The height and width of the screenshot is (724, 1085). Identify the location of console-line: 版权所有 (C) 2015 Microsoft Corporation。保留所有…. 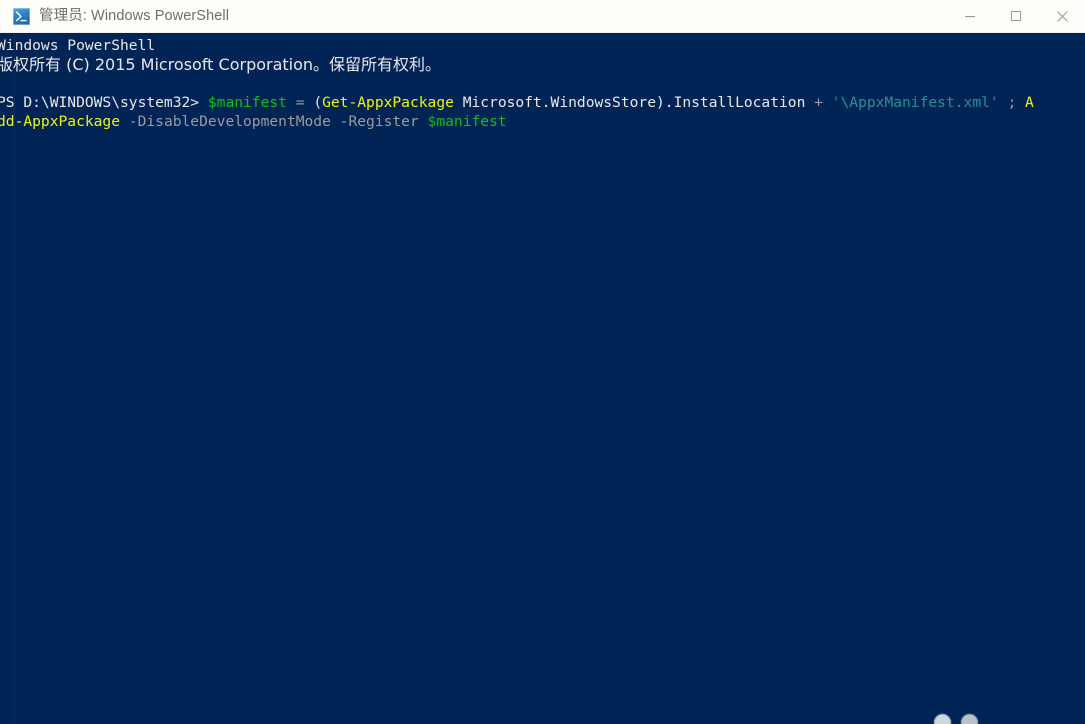
(542, 64).